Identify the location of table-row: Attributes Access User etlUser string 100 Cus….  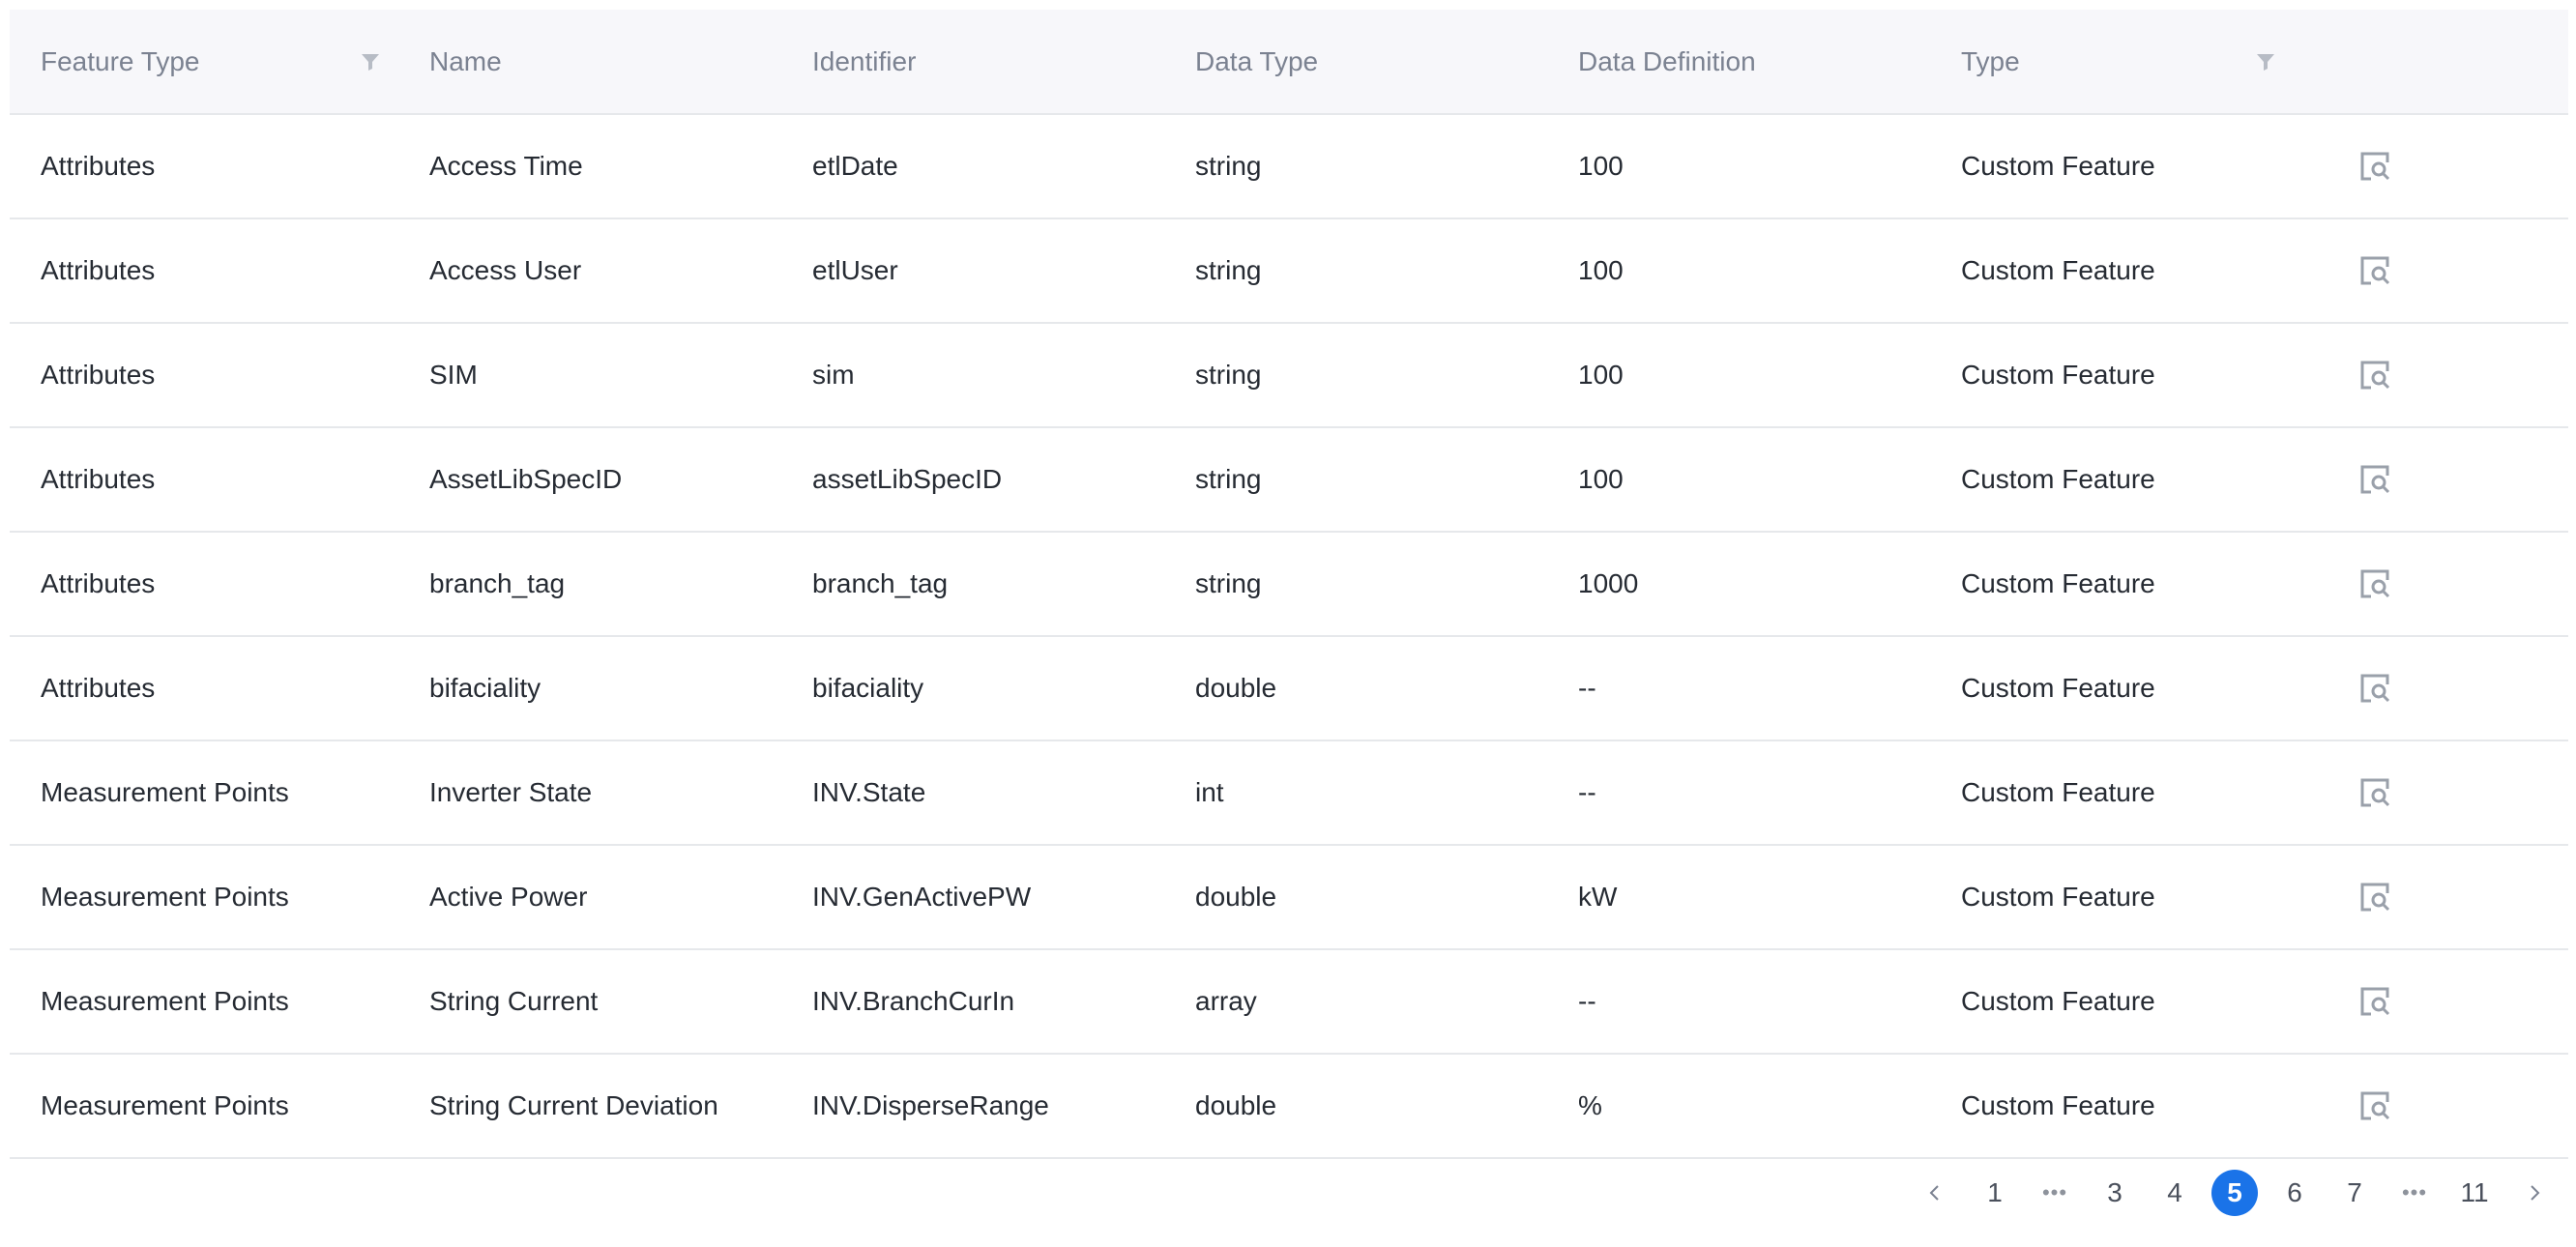
(1289, 271).